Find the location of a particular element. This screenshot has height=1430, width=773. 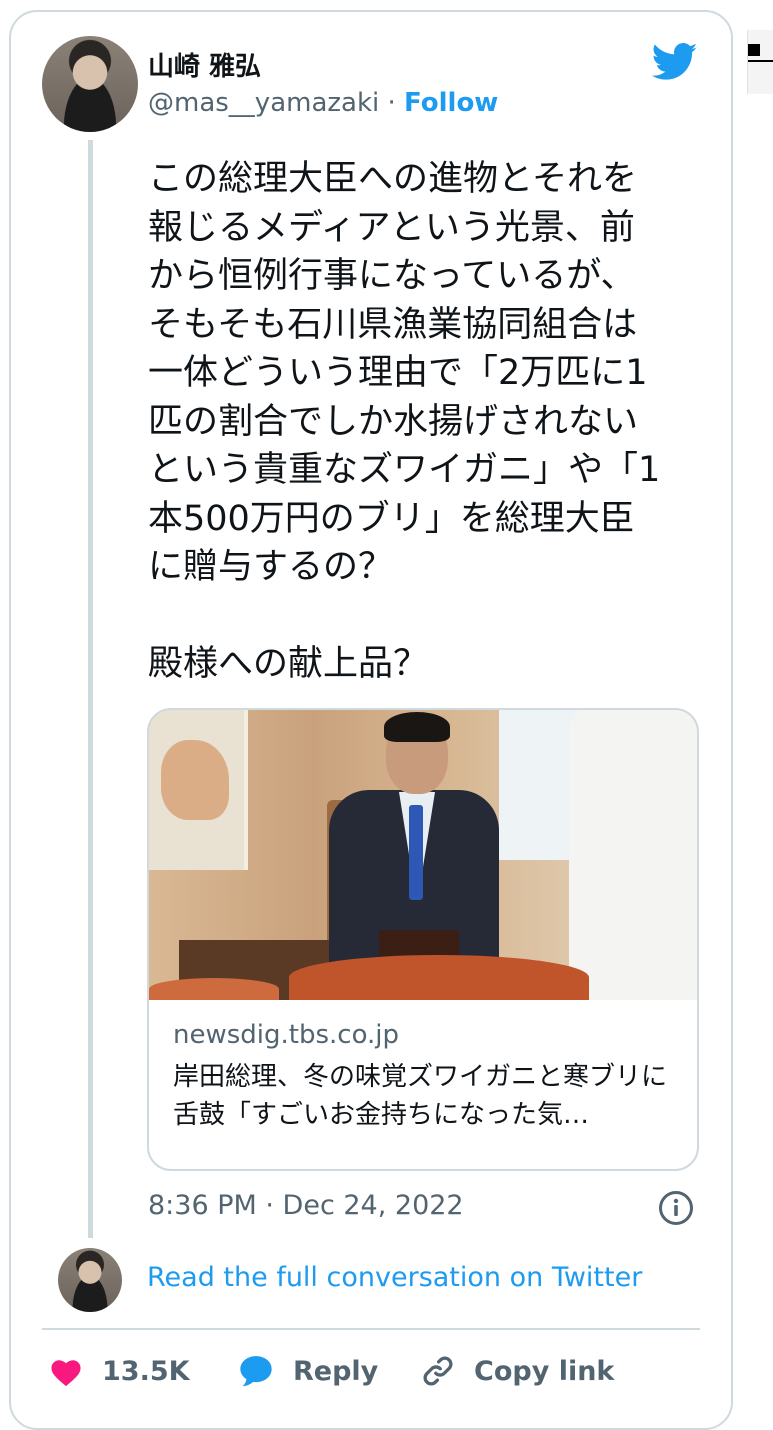

action-bar: 13.5K Reply Copy link is located at coordinates (366, 1371).